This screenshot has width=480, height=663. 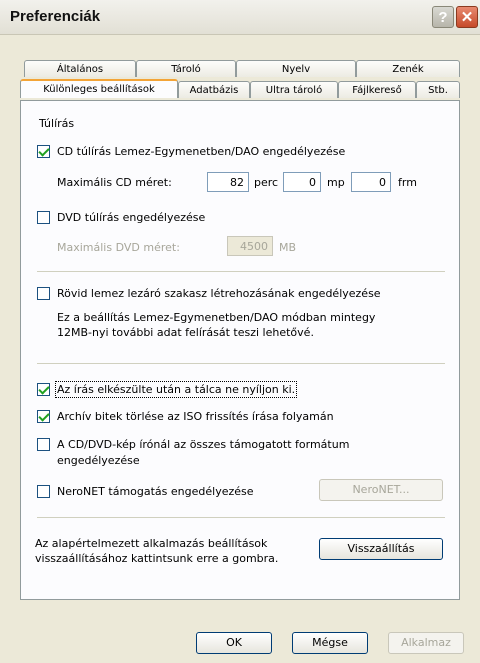 What do you see at coordinates (302, 182) in the screenshot?
I see `cd-seconds-input: 0` at bounding box center [302, 182].